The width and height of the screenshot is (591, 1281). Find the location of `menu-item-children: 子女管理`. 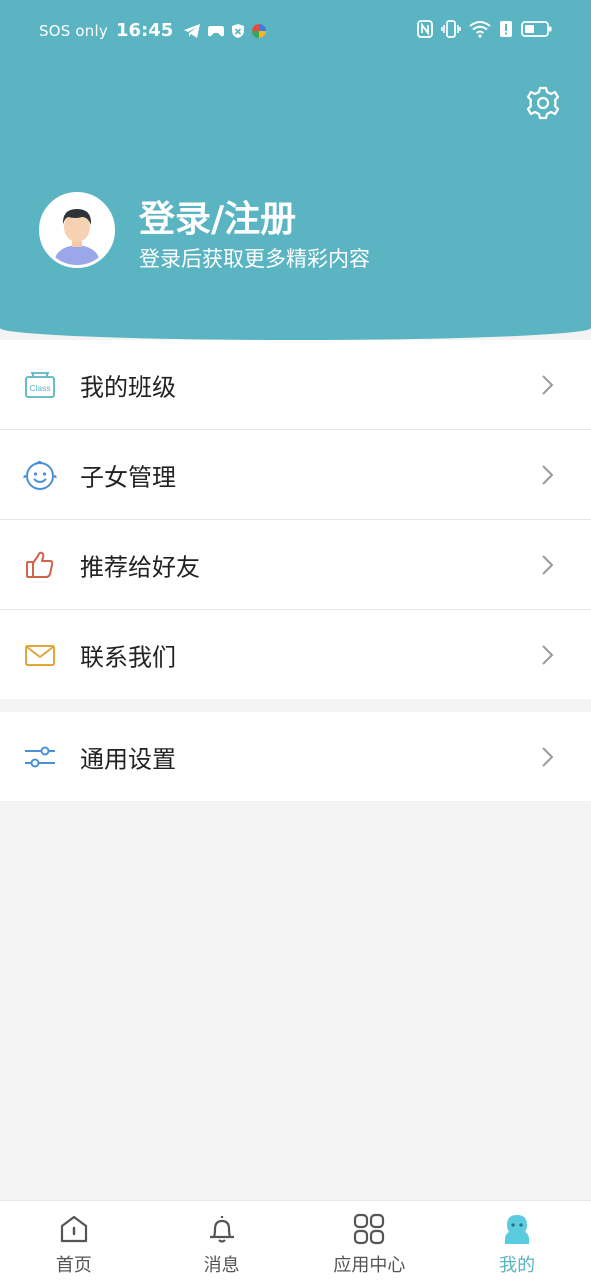

menu-item-children: 子女管理 is located at coordinates (295, 475).